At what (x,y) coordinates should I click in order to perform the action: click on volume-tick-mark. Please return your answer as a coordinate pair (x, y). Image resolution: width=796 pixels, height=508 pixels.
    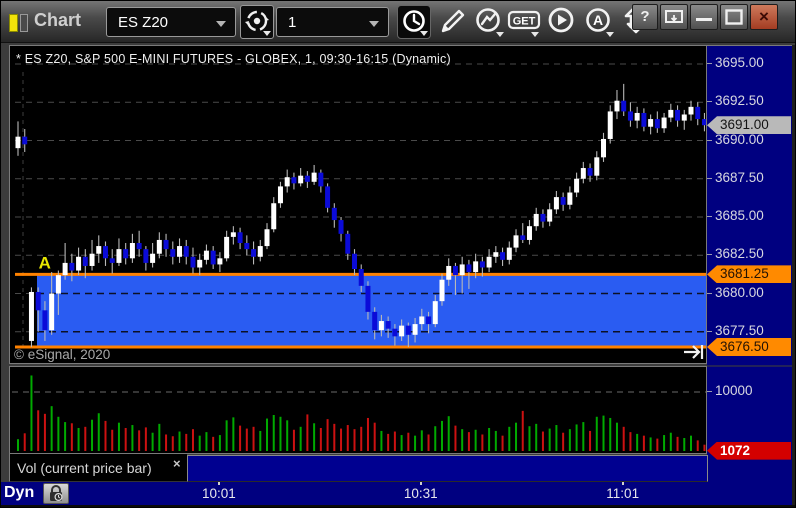
    Looking at the image, I should click on (709, 391).